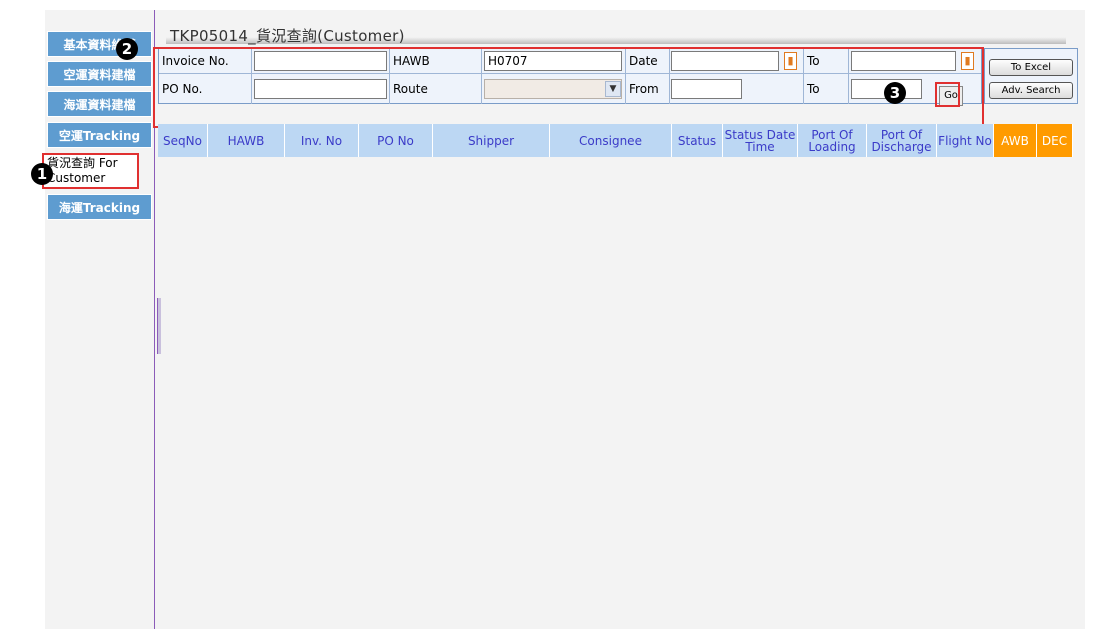  What do you see at coordinates (99, 135) in the screenshot?
I see `sidebar-item-air-tracking: 空運Tracking` at bounding box center [99, 135].